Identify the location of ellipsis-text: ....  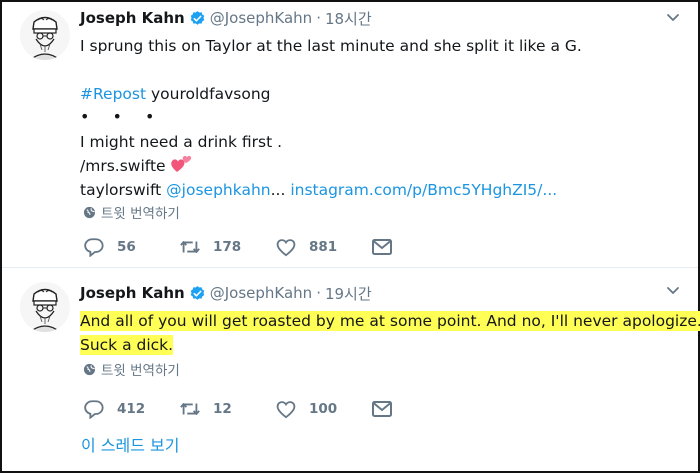
(280, 190).